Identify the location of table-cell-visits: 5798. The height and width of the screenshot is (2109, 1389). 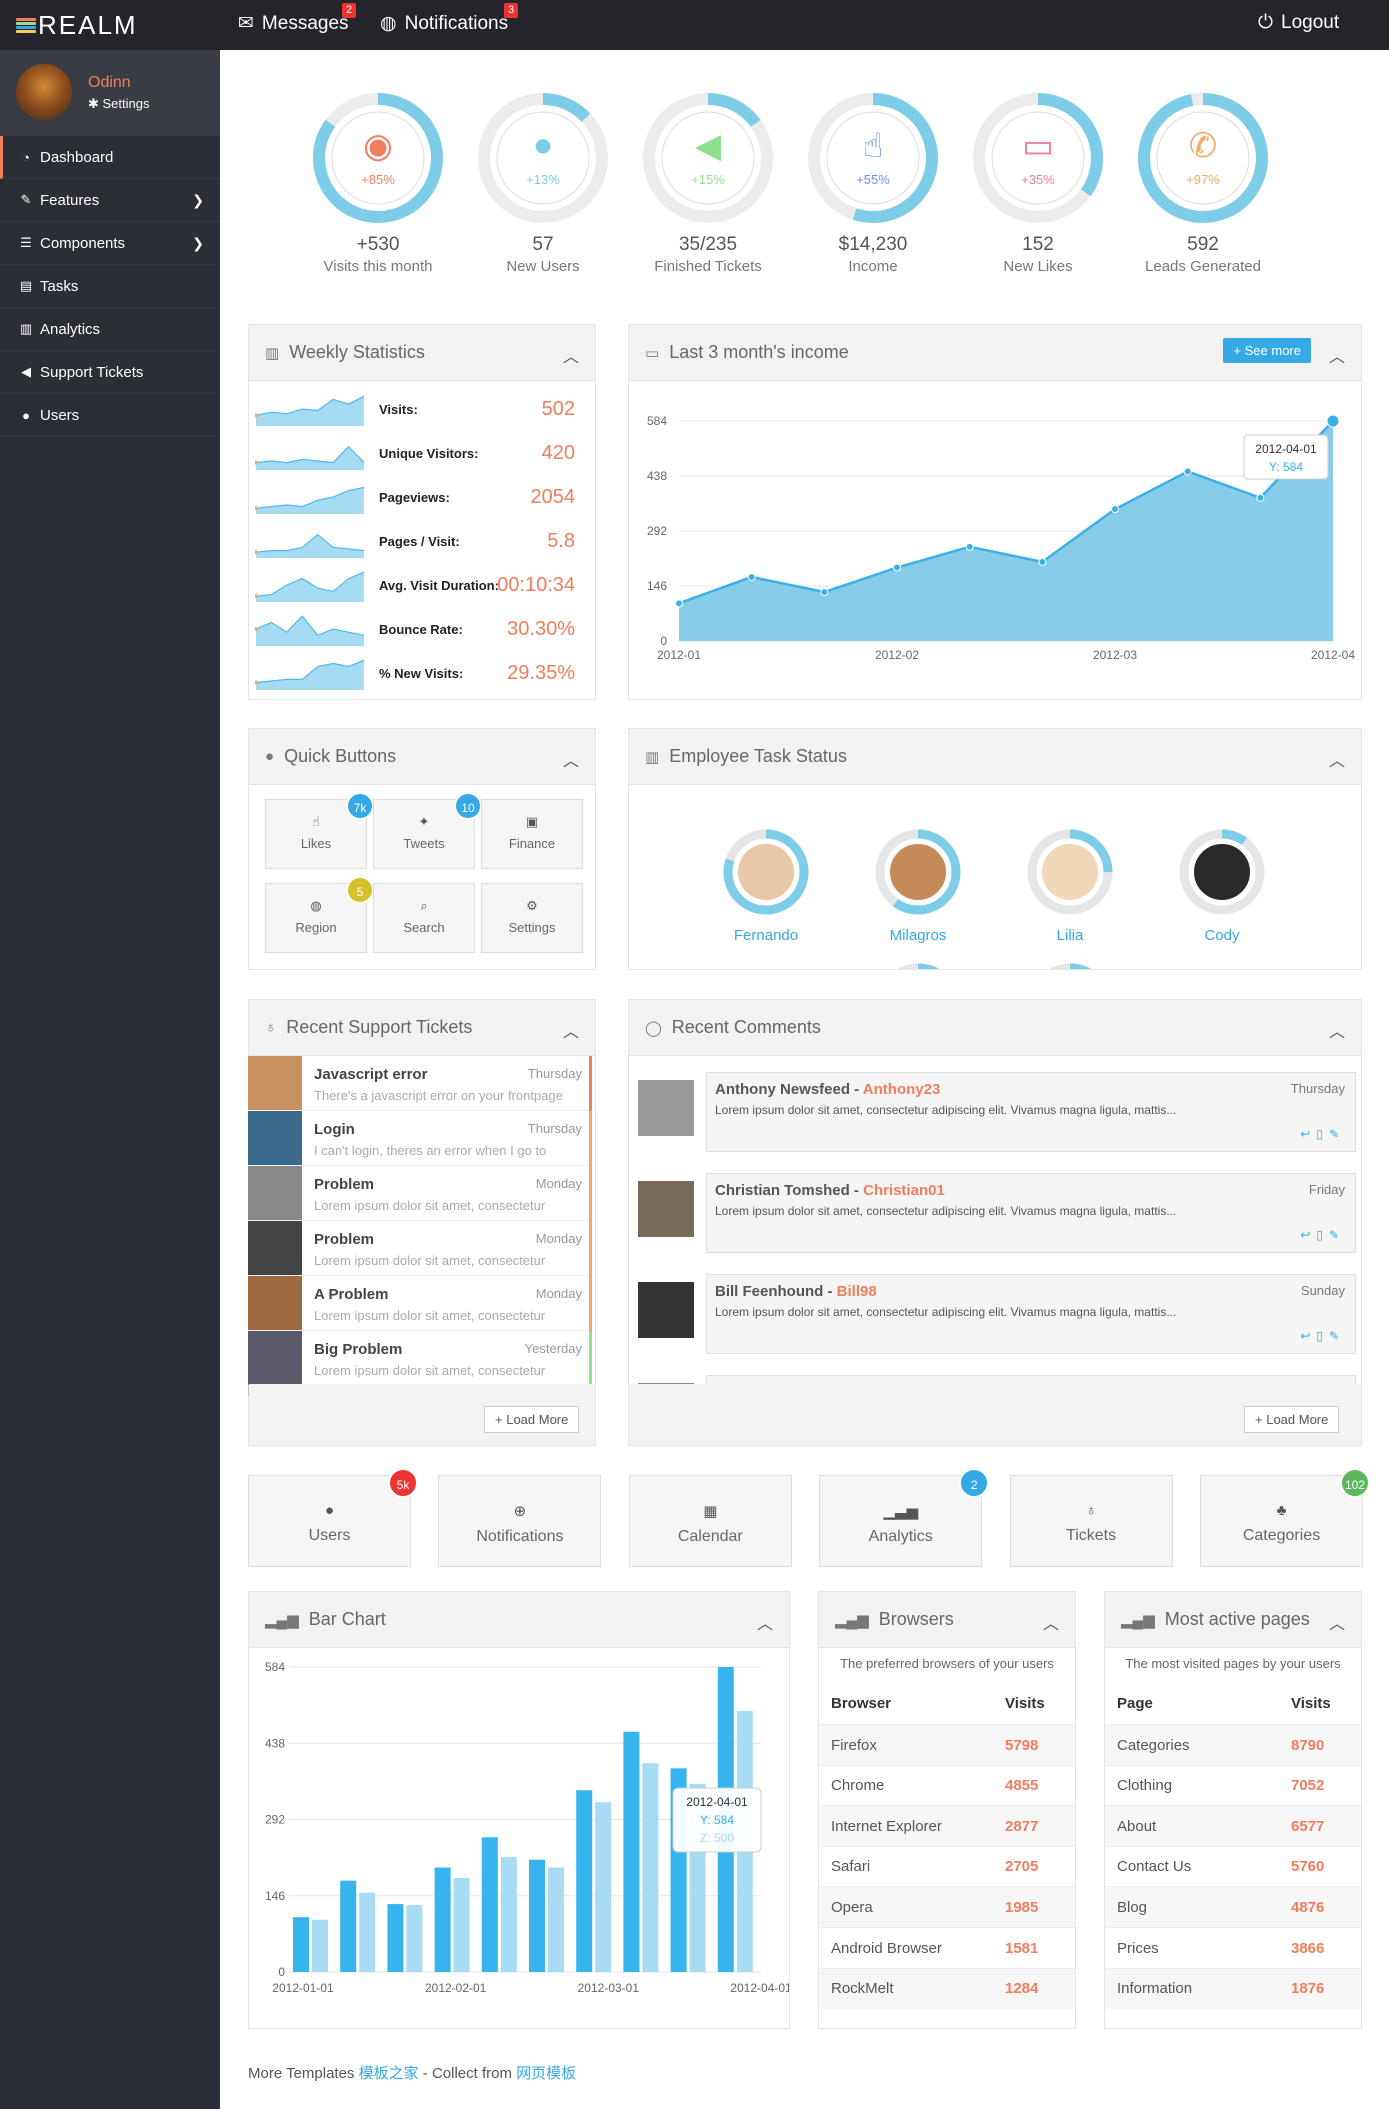
(1022, 1745).